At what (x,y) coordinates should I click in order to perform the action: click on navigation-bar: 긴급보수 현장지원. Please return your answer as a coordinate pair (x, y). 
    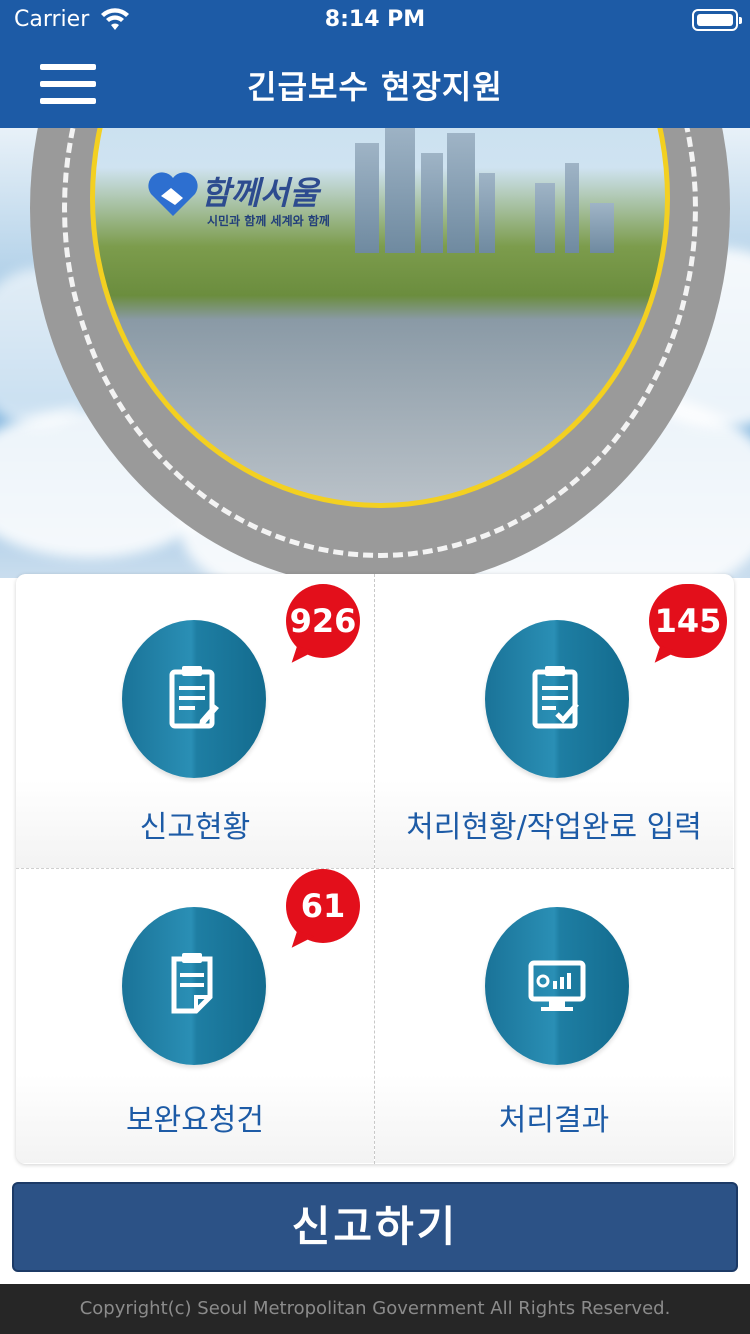
    Looking at the image, I should click on (375, 84).